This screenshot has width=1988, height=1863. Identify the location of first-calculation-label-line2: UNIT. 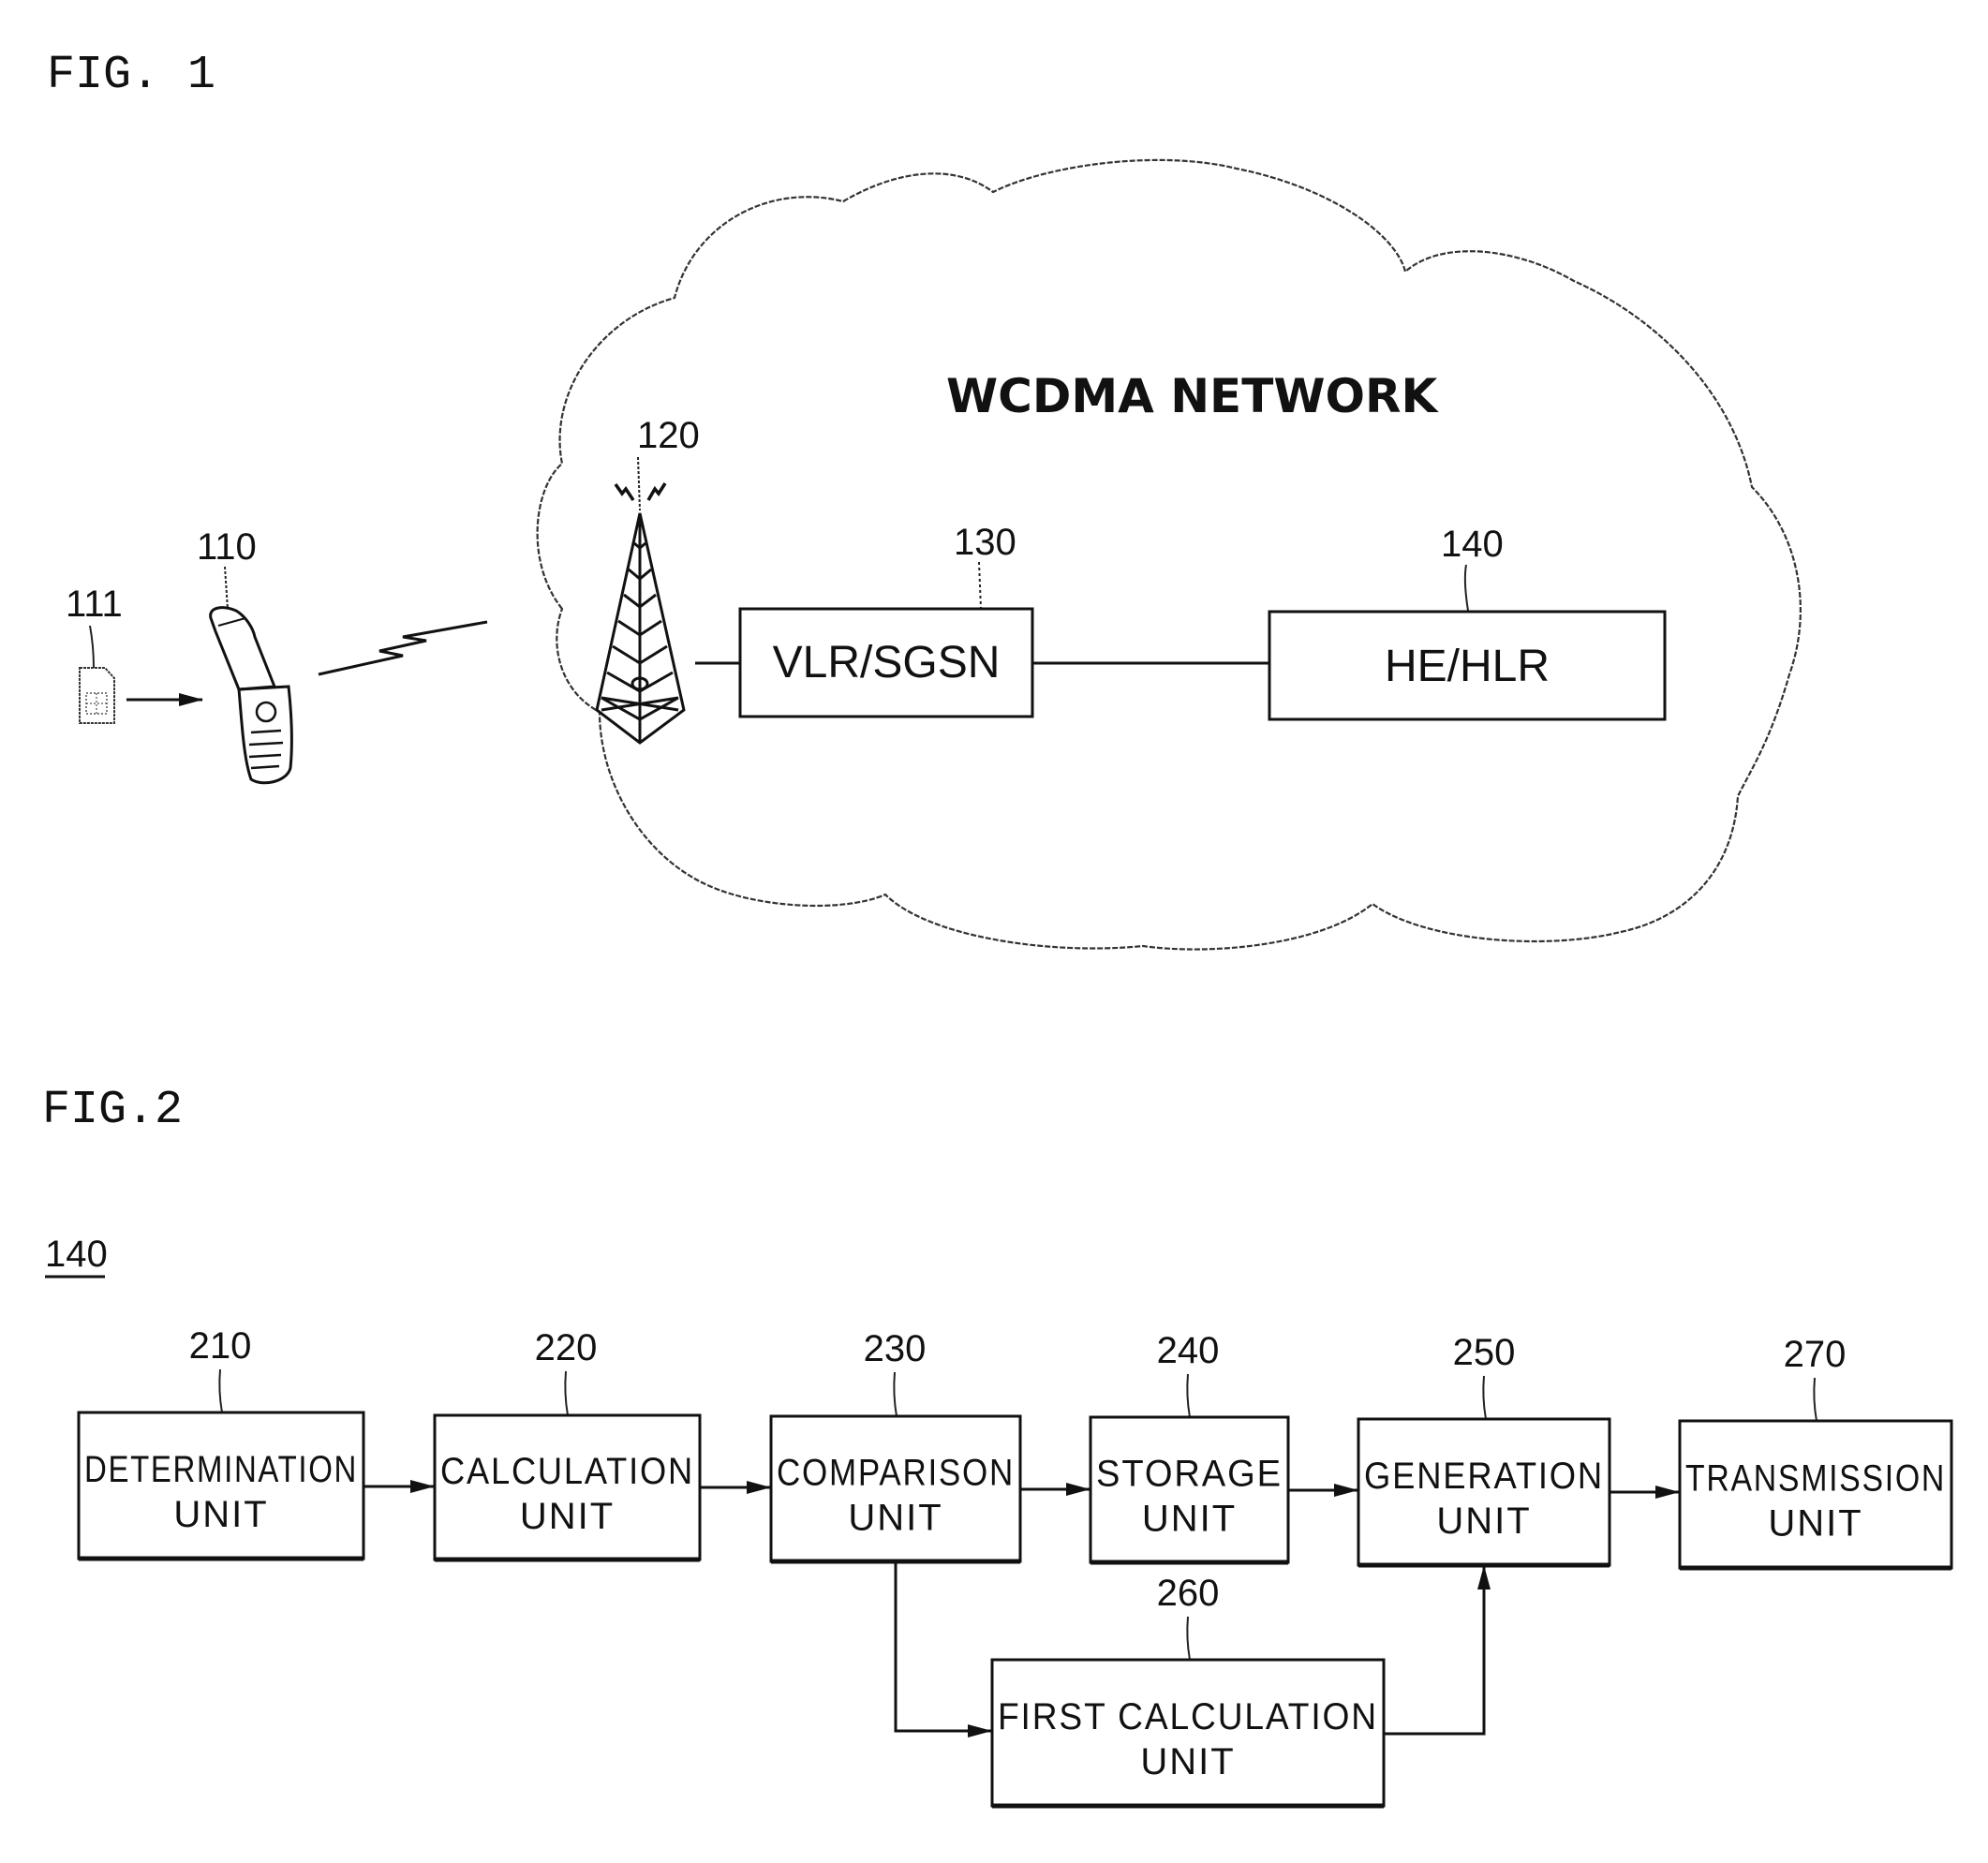
(1187, 1761).